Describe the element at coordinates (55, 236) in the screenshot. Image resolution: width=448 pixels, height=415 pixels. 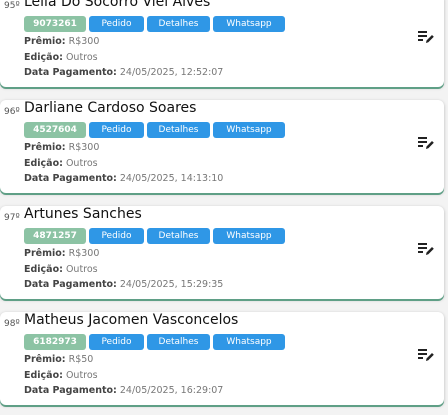
I see `ticket-id-badge: 4871257` at that location.